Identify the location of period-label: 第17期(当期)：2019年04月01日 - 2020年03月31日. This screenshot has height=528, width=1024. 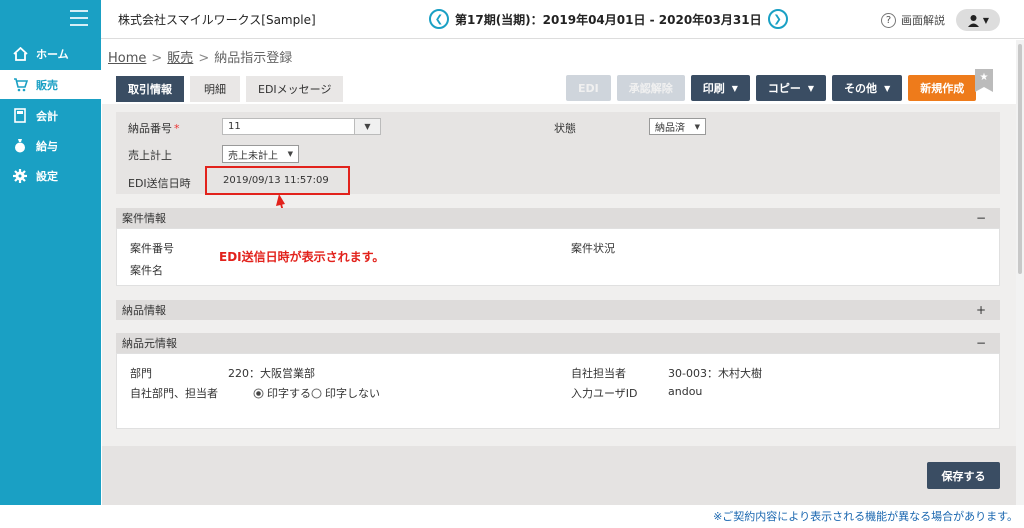
(608, 19).